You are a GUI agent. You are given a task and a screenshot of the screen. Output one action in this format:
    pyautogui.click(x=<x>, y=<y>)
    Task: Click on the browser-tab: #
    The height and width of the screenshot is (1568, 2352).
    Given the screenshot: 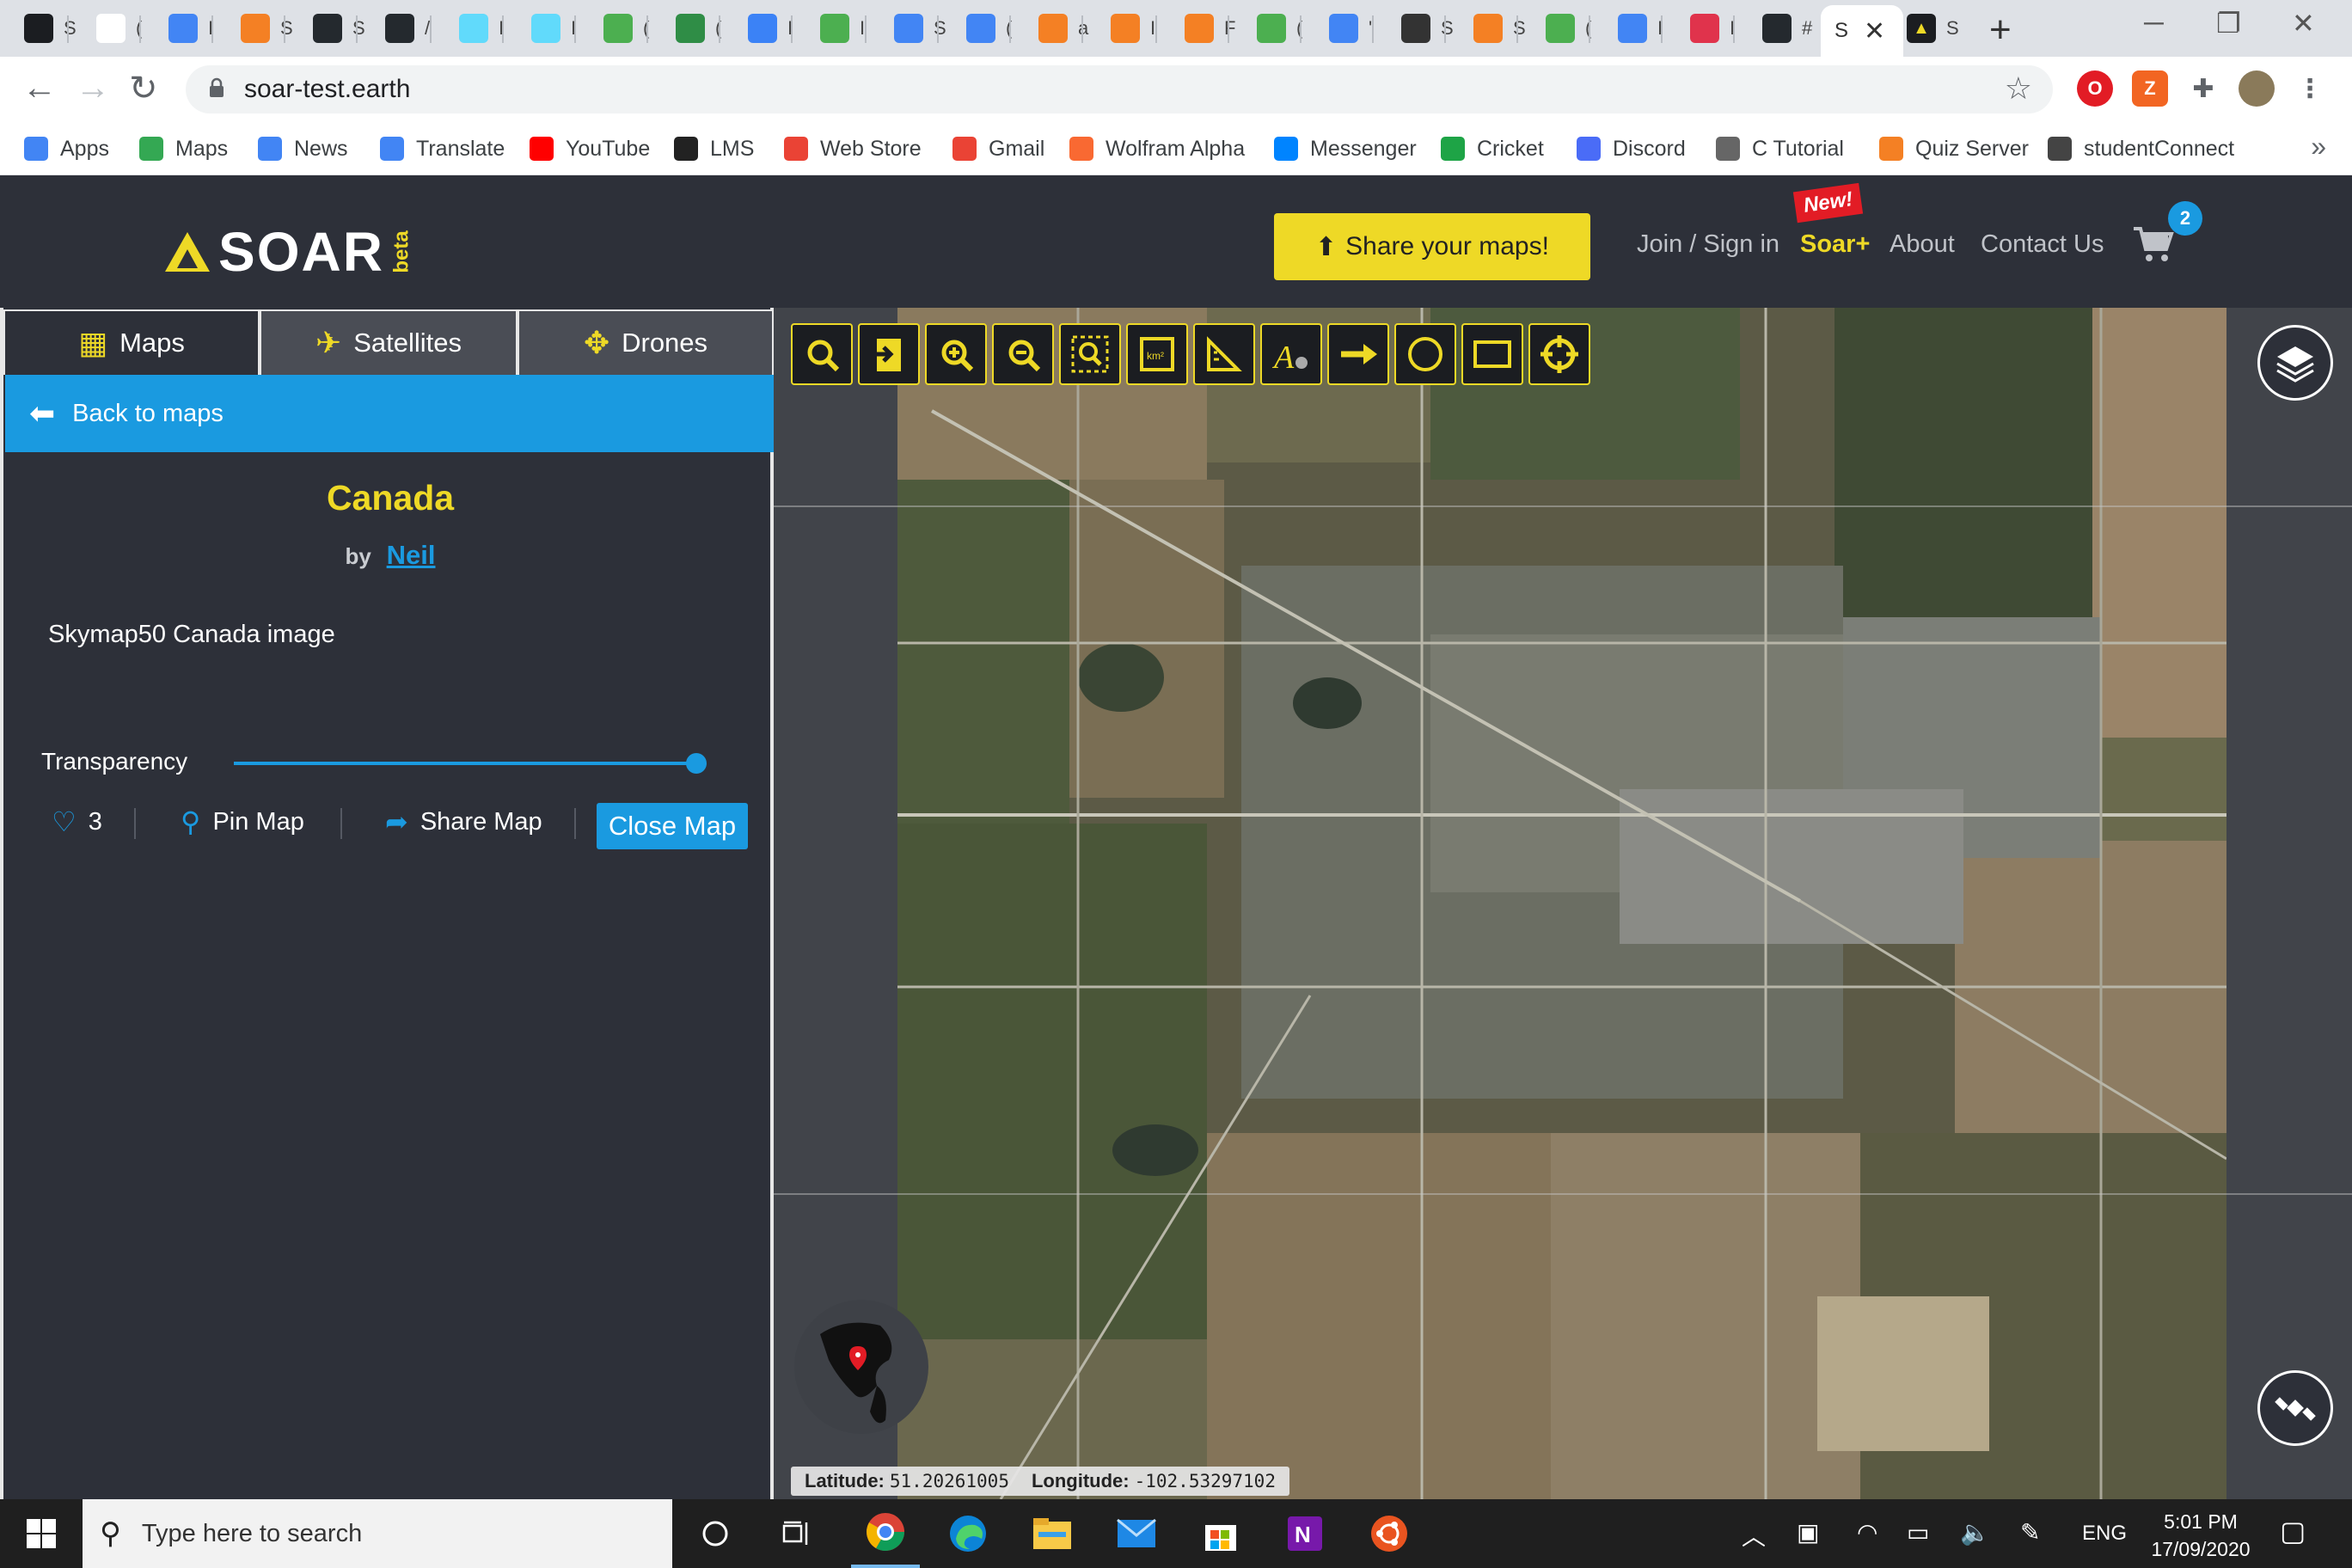 What is the action you would take?
    pyautogui.click(x=1777, y=28)
    